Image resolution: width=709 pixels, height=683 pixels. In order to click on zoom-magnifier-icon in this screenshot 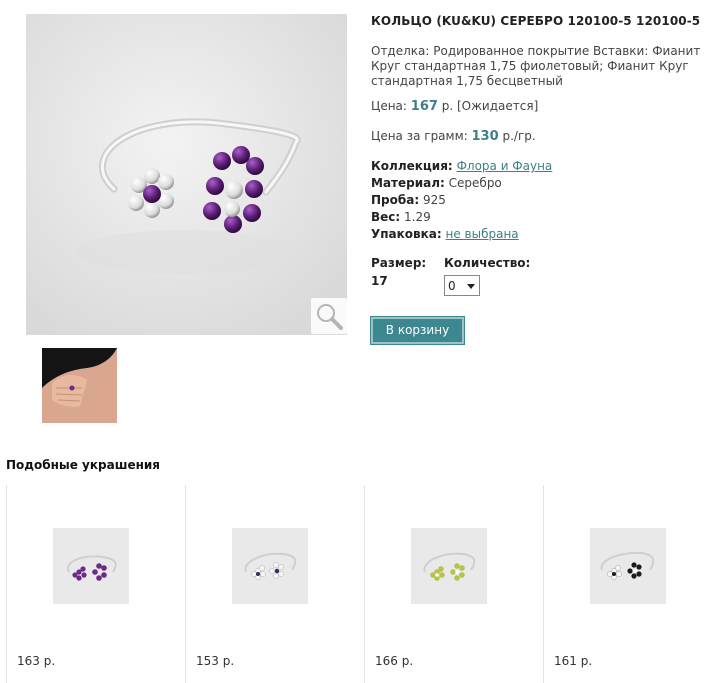, I will do `click(329, 316)`.